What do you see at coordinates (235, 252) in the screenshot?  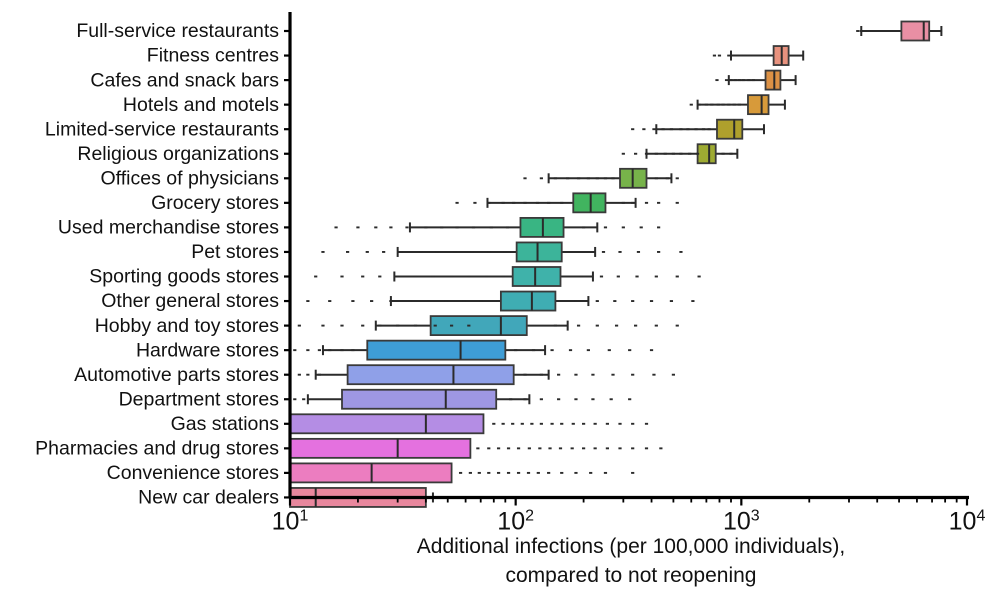 I see `y-axis-category-label: Pet stores` at bounding box center [235, 252].